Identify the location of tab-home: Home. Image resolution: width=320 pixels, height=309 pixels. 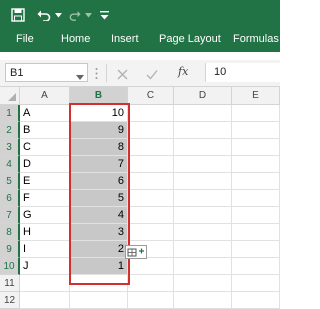
(75, 39).